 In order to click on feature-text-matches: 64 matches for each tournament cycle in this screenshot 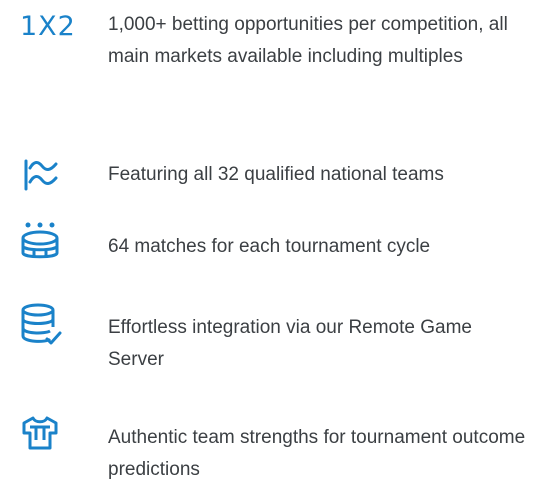, I will do `click(269, 246)`.